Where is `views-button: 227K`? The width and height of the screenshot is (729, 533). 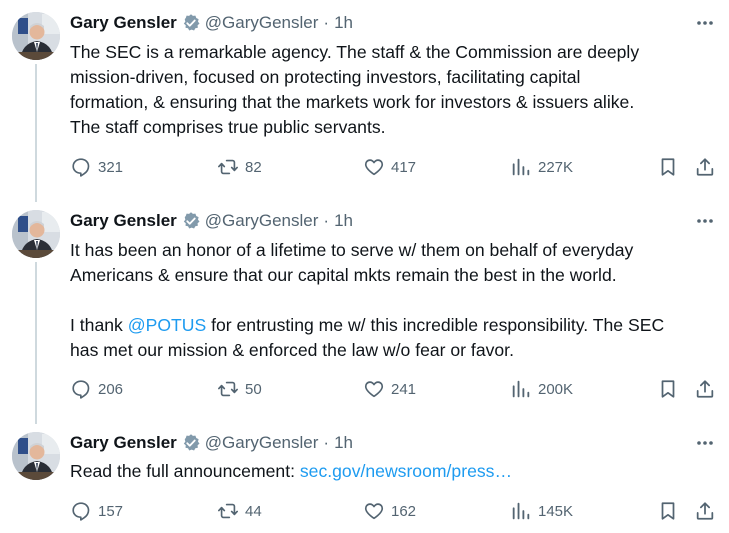
views-button: 227K is located at coordinates (541, 167).